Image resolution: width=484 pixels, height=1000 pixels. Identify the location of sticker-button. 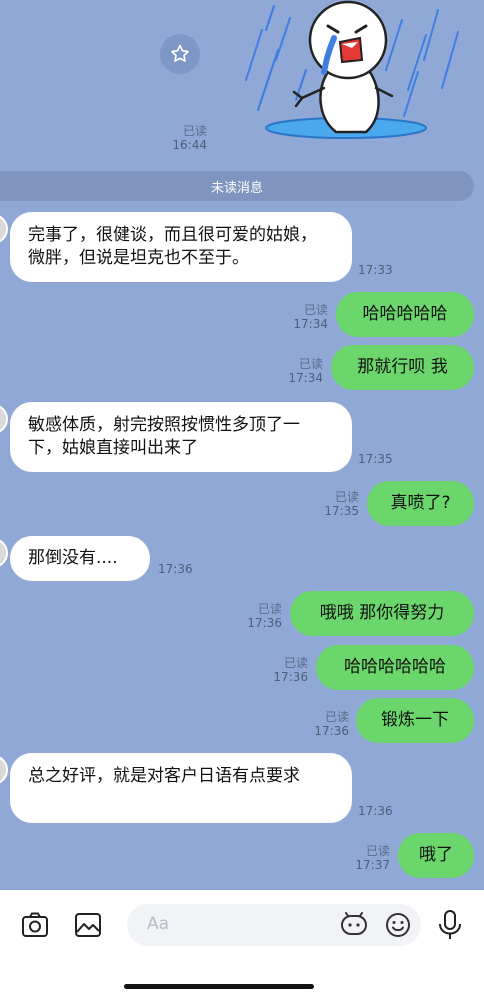
(354, 925).